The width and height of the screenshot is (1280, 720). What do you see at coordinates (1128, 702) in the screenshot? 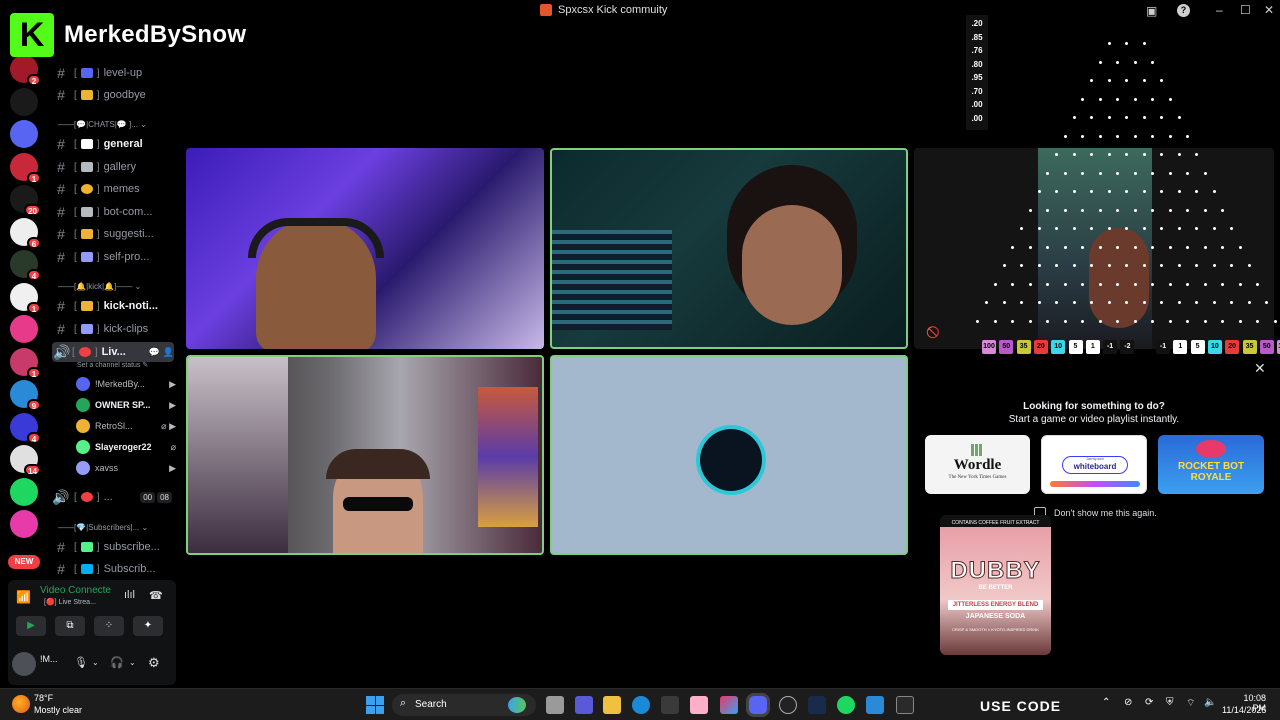
I see `network-off-icon: ⊘` at bounding box center [1128, 702].